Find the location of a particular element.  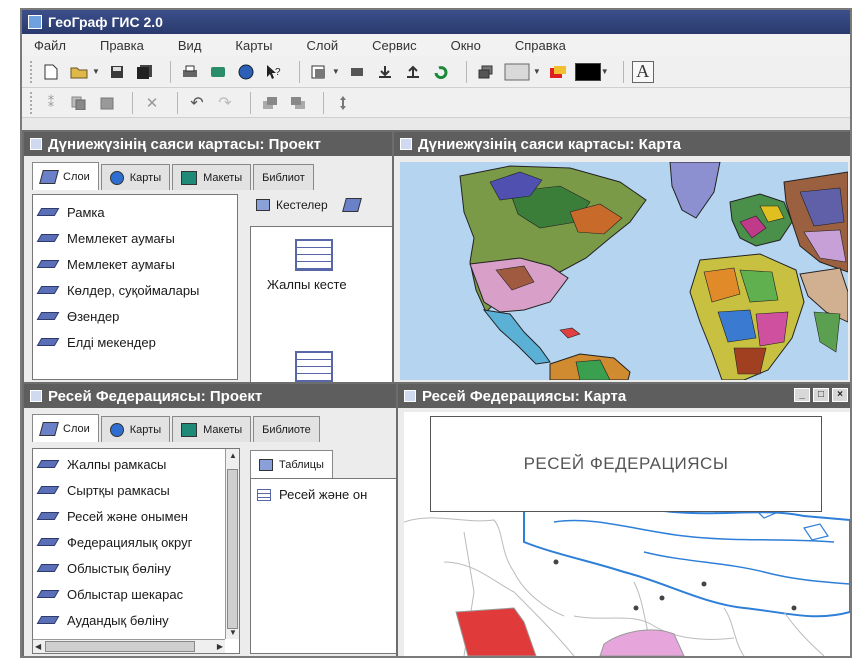

tab-tables: Кестелер is located at coordinates (311, 205).